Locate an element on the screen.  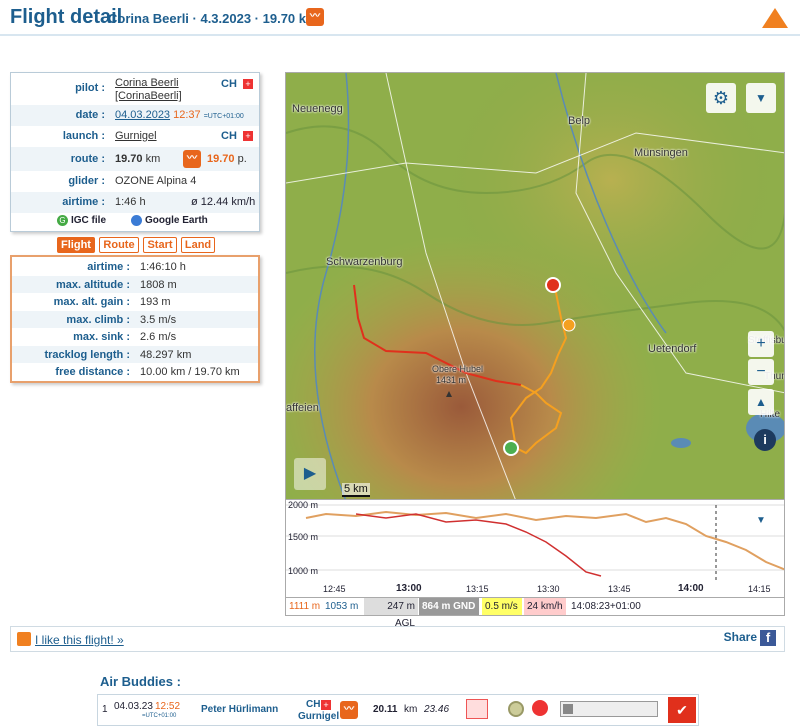
place-label: Uetendorf is located at coordinates (672, 349).